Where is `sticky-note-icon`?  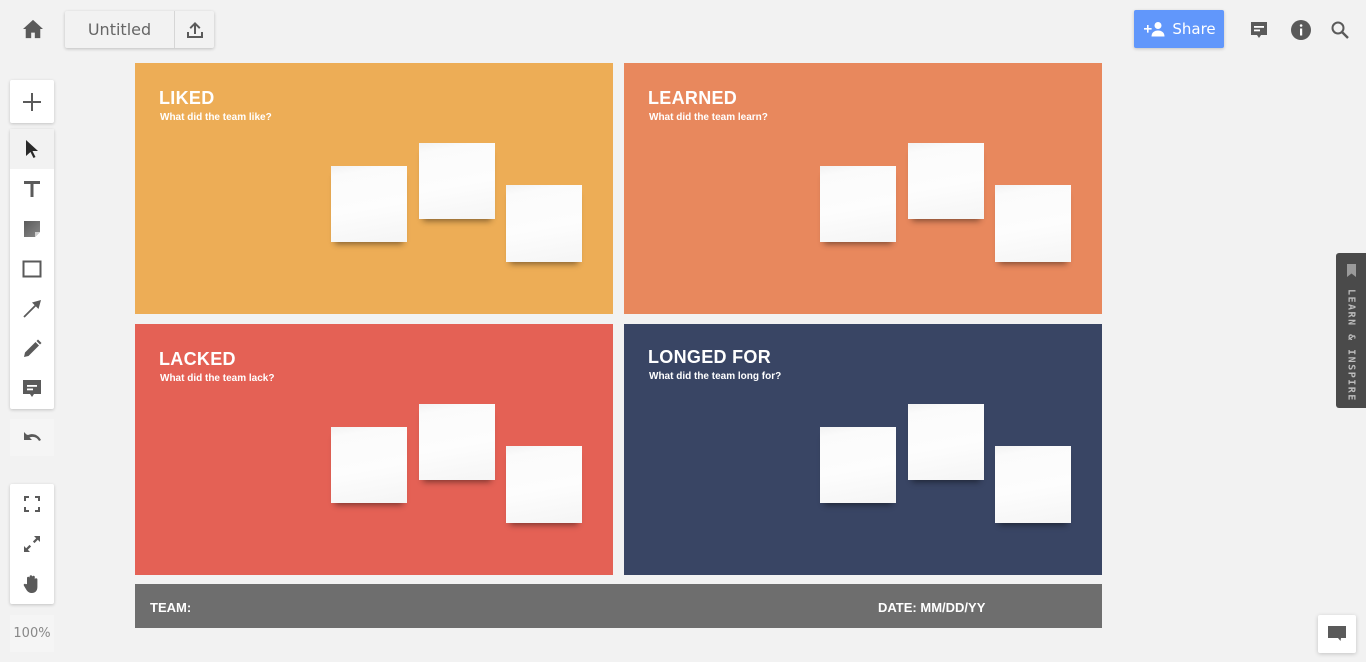
sticky-note-icon is located at coordinates (32, 229).